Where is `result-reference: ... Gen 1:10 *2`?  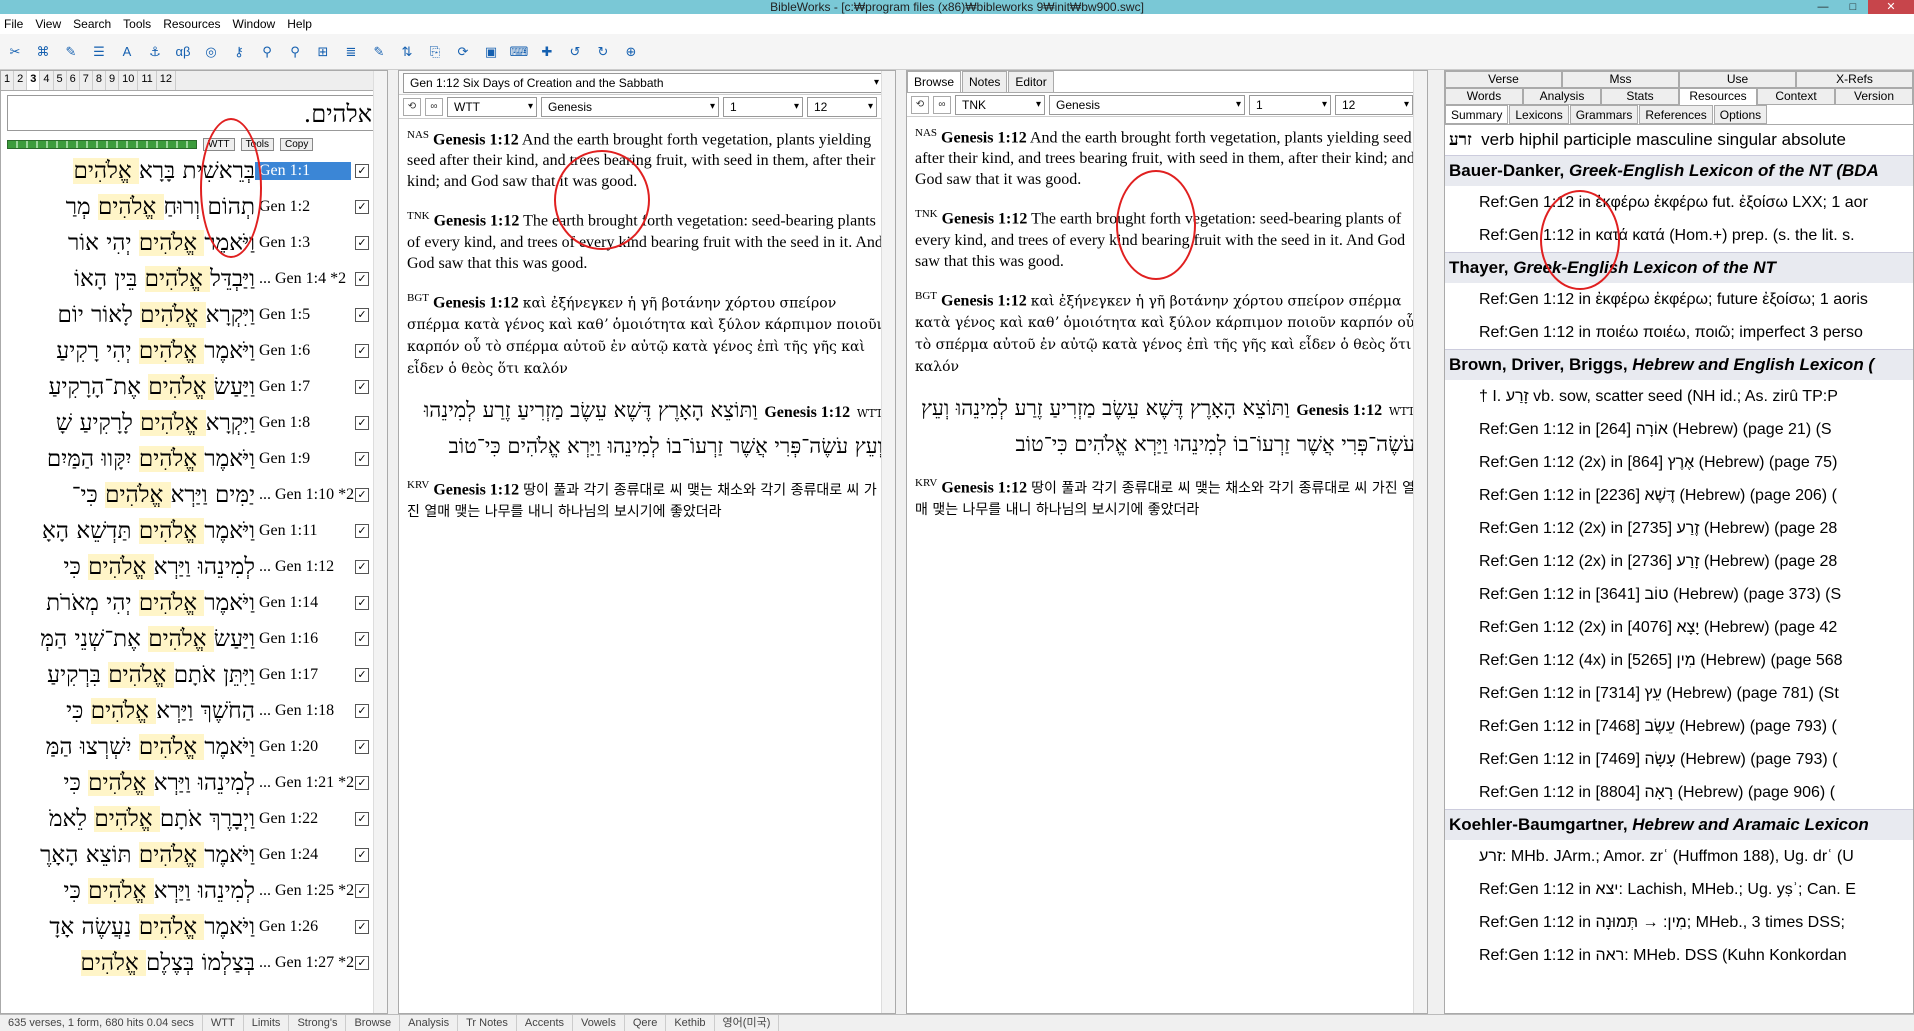
result-reference: ... Gen 1:10 *2 is located at coordinates (304, 495).